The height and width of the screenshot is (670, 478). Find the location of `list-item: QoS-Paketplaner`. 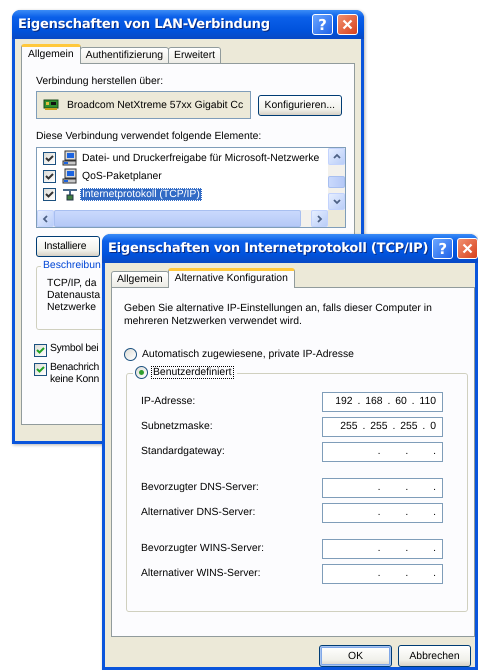

list-item: QoS-Paketplaner is located at coordinates (122, 176).